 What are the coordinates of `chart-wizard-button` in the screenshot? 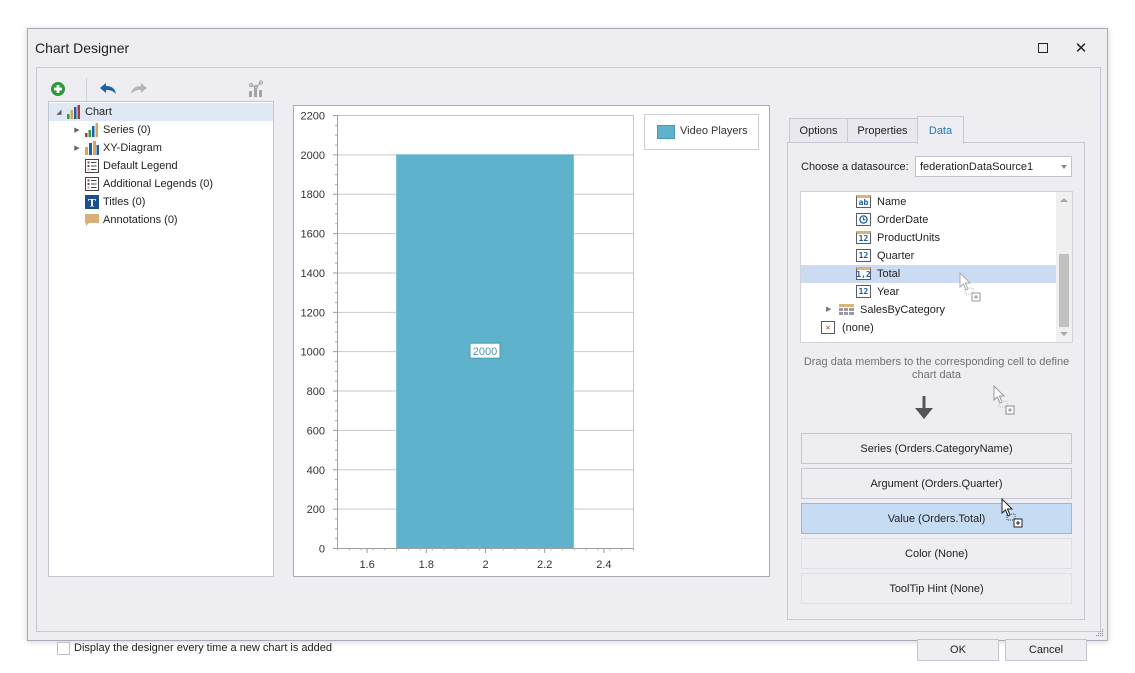 It's located at (256, 89).